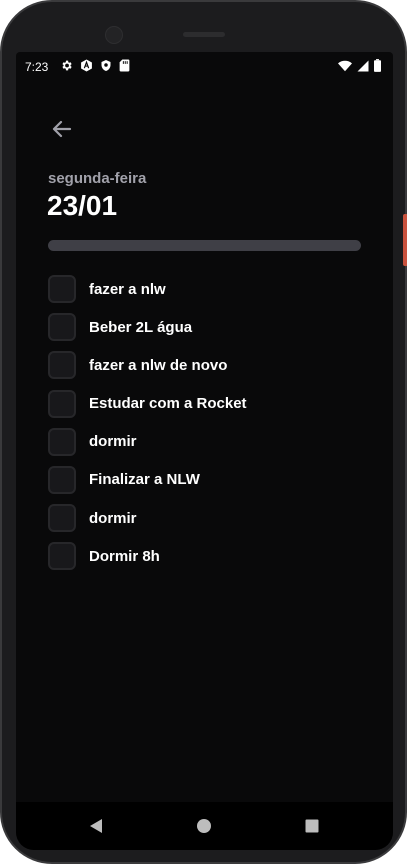 Image resolution: width=407 pixels, height=864 pixels. What do you see at coordinates (158, 365) in the screenshot?
I see `habit-label: fazer a nlw de novo` at bounding box center [158, 365].